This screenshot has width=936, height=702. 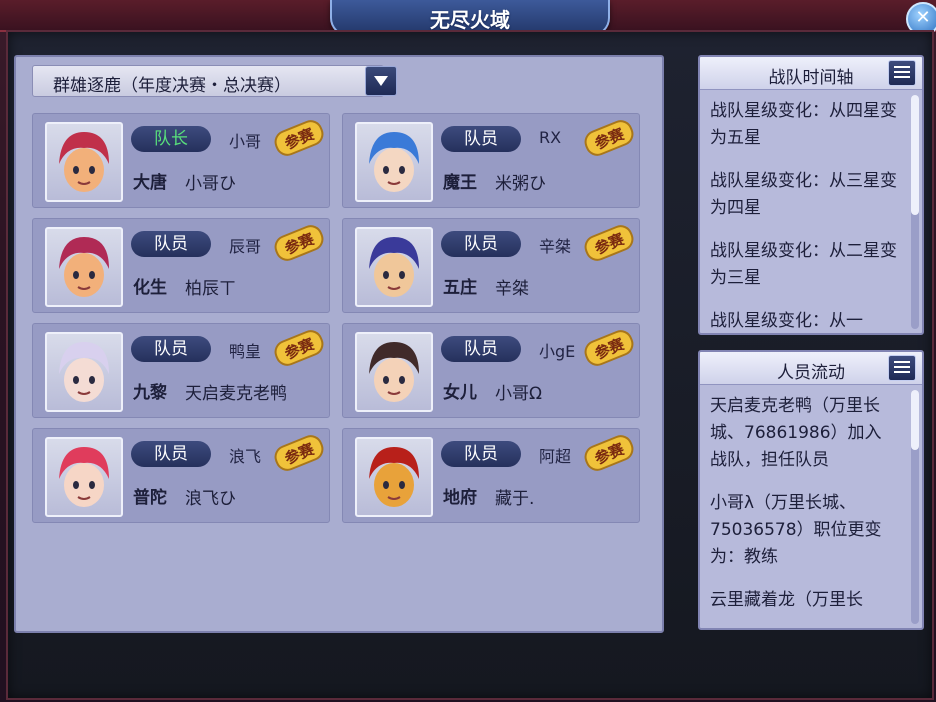 I want to click on member-nickname: 辛桀, so click(x=555, y=246).